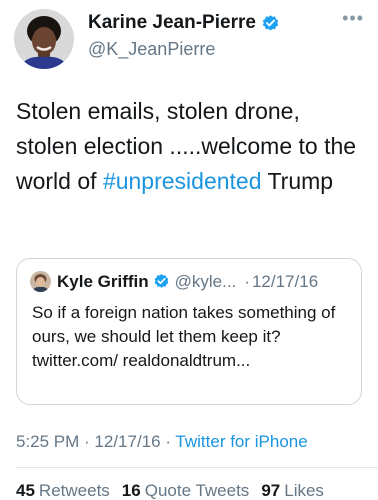  I want to click on quoted-tweet-header: Kyle Griffin @kyle... · 12/17/16, so click(174, 281).